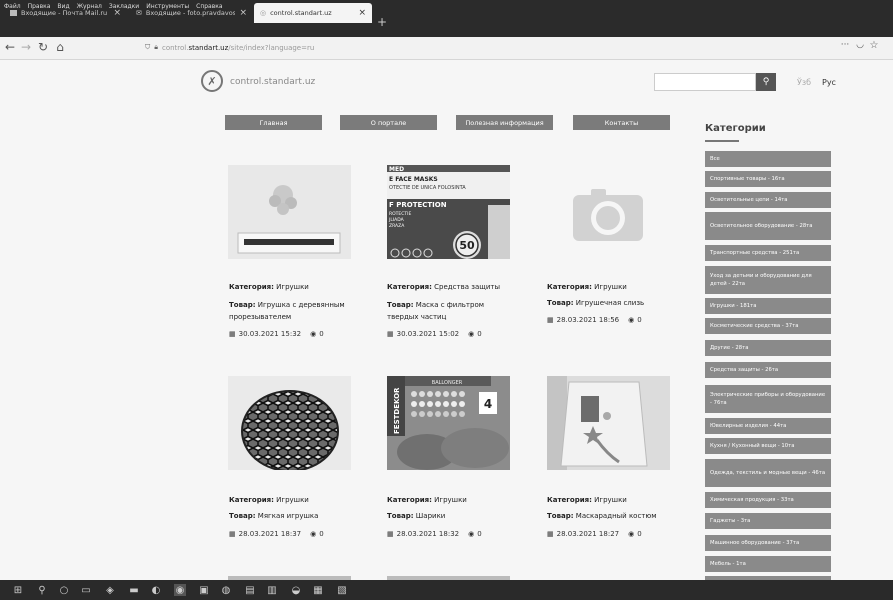 This screenshot has height=600, width=893. Describe the element at coordinates (26, 47) in the screenshot. I see `forward-icon: →` at that location.